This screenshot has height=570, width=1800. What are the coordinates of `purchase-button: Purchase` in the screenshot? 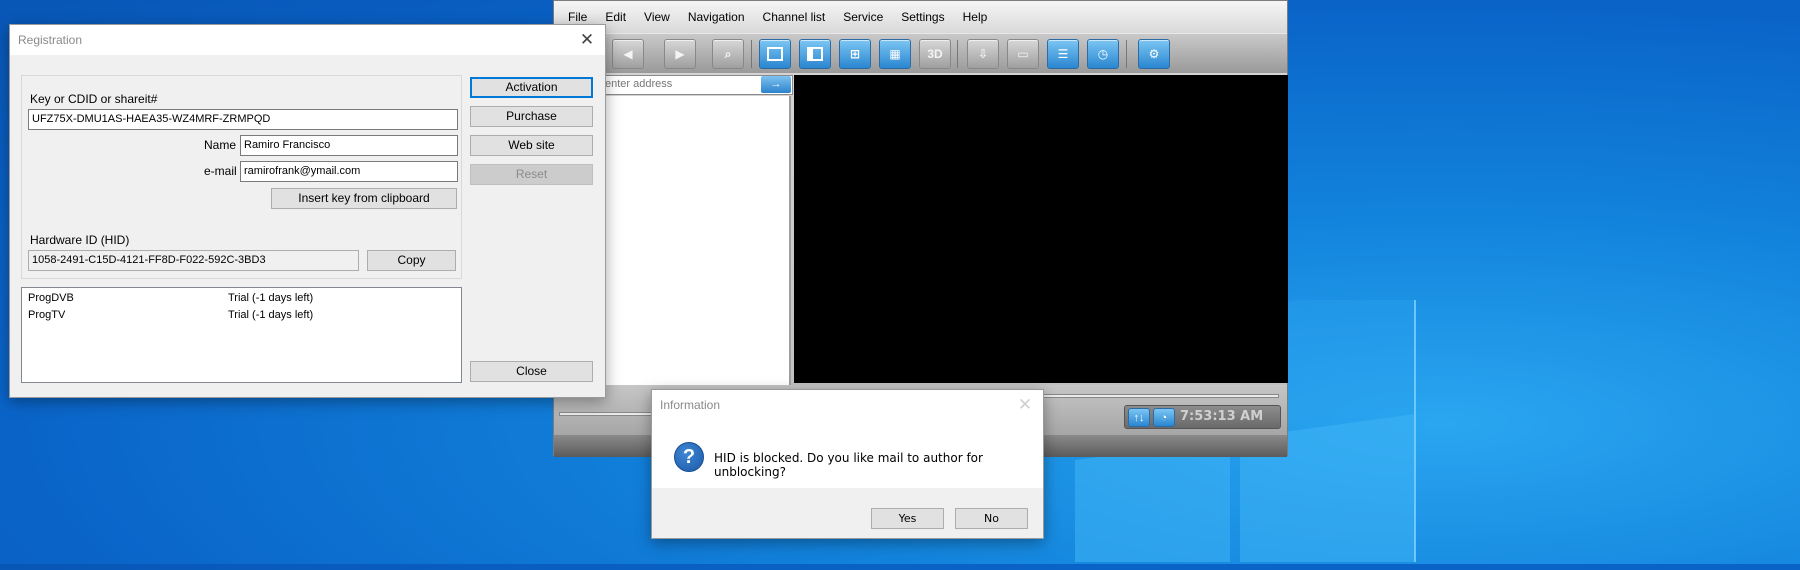 It's located at (531, 116).